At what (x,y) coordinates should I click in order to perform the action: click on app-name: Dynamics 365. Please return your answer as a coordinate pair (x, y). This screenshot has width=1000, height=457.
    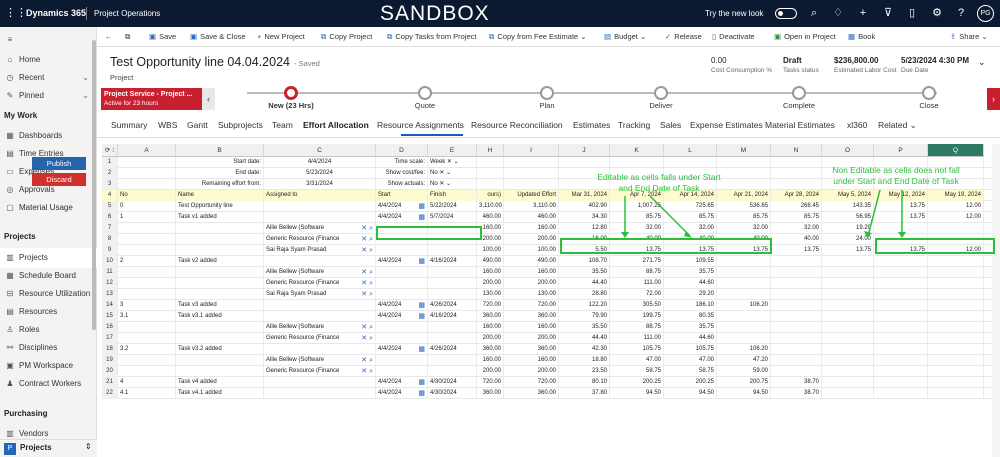
    Looking at the image, I should click on (56, 13).